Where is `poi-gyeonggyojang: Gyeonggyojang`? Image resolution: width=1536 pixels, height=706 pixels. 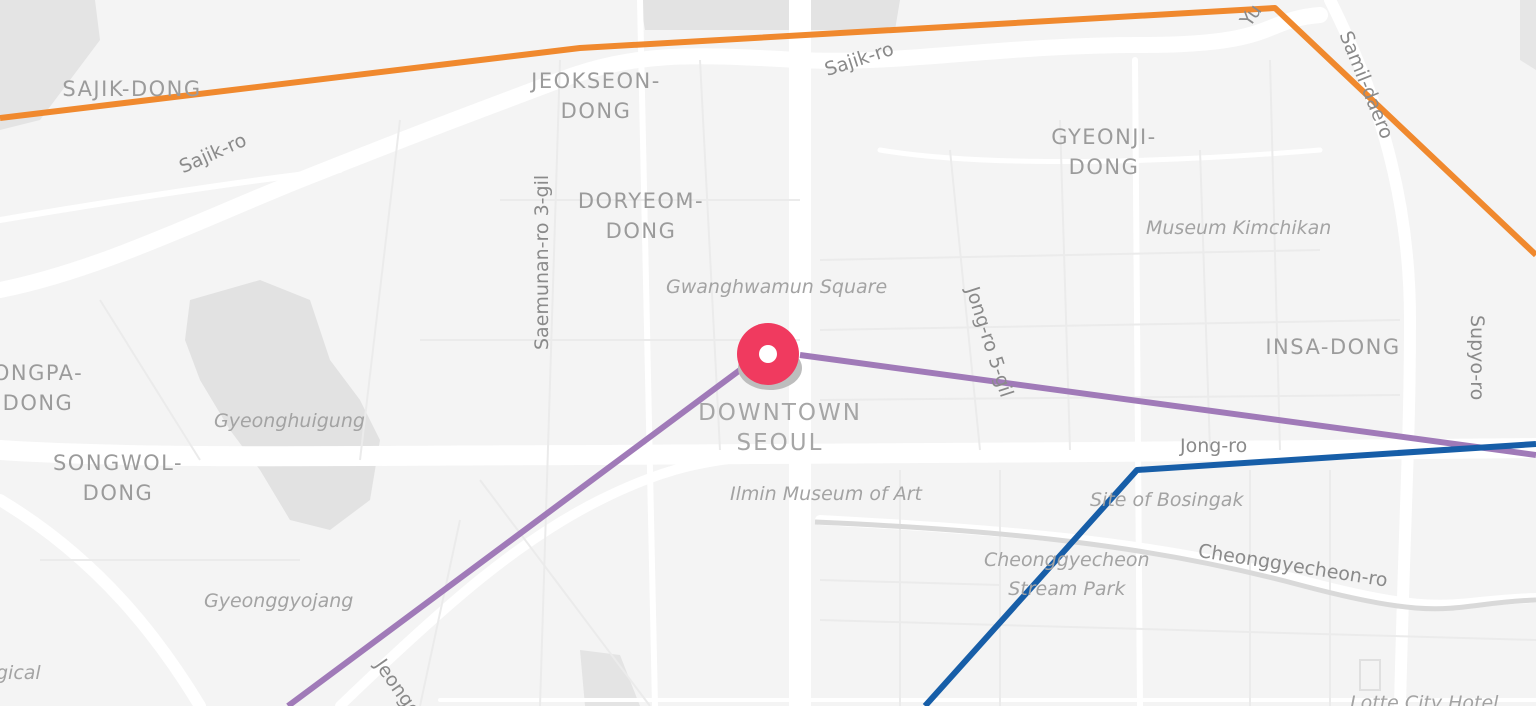 poi-gyeonggyojang: Gyeonggyojang is located at coordinates (278, 601).